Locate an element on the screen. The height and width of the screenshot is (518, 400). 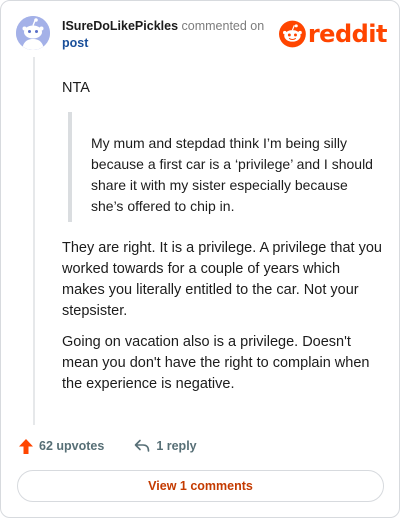
user-avatar is located at coordinates (33, 33).